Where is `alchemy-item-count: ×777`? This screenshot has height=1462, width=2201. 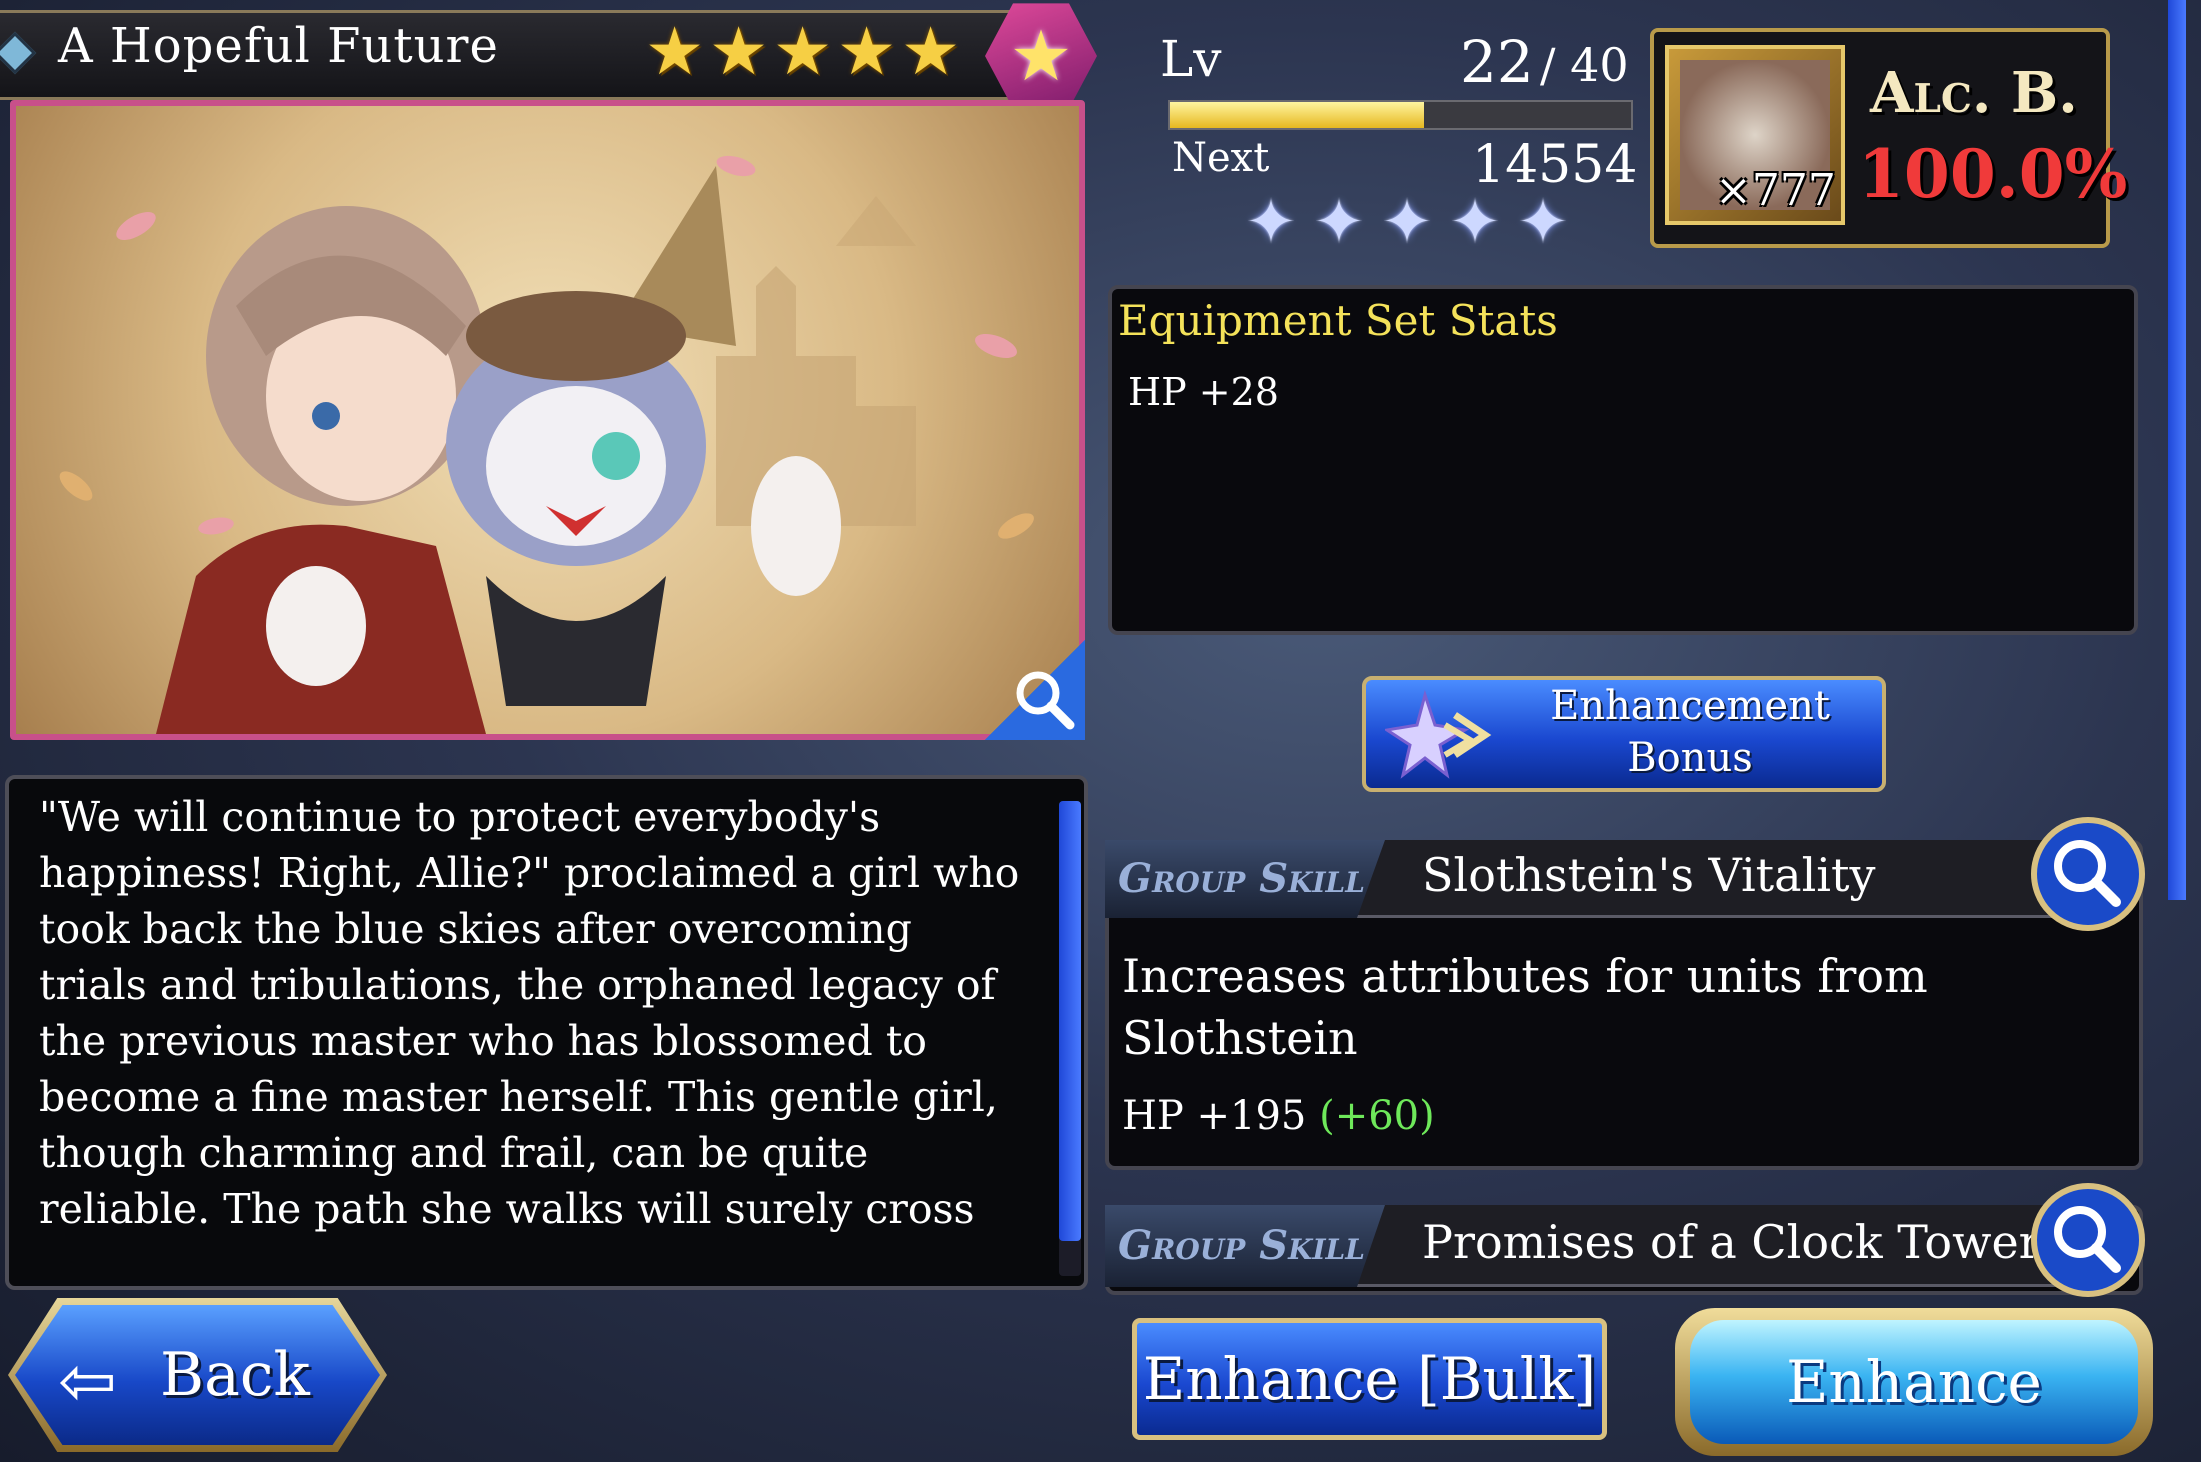 alchemy-item-count: ×777 is located at coordinates (1775, 190).